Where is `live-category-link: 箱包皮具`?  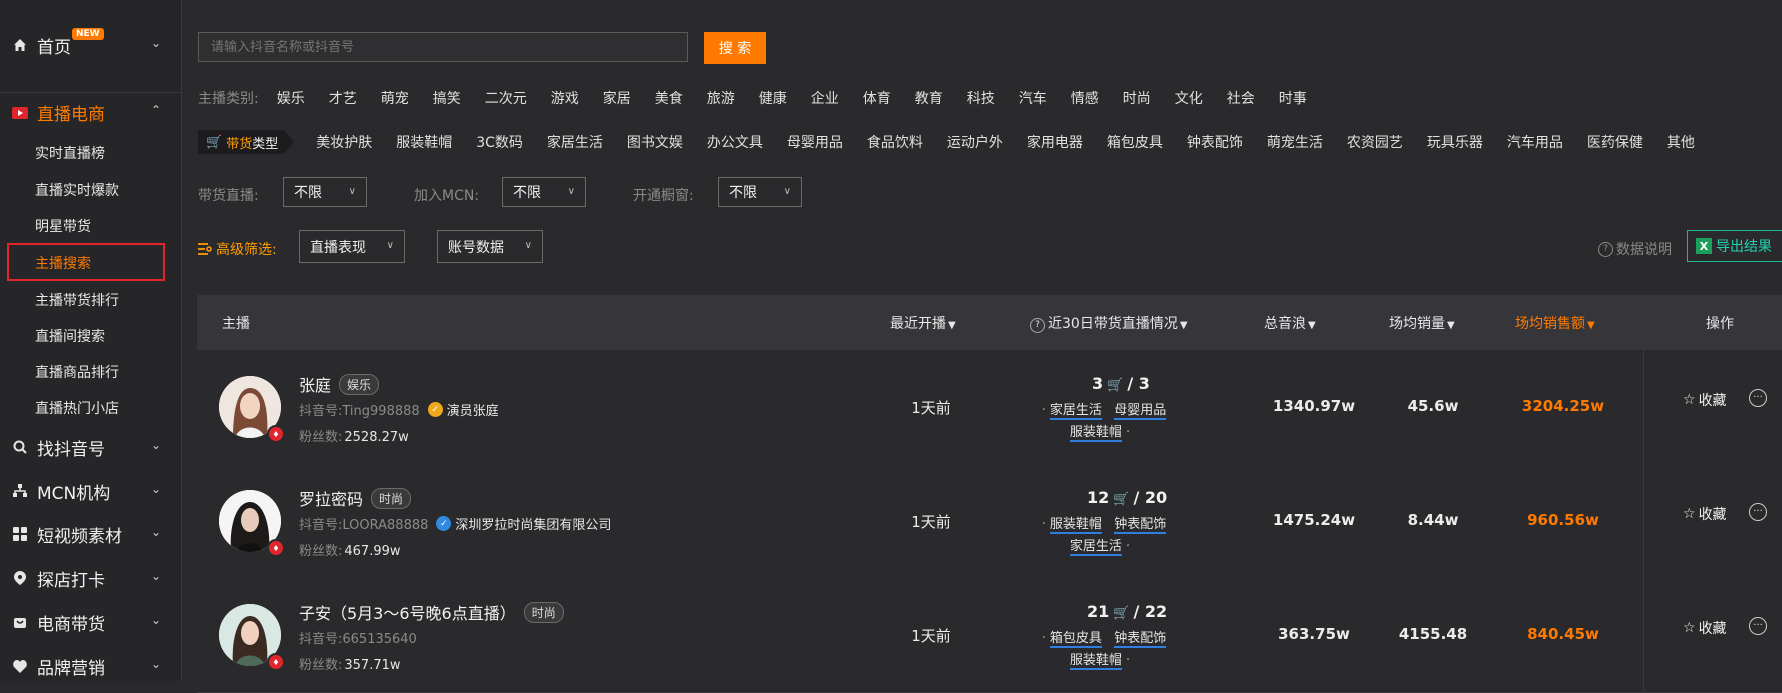 live-category-link: 箱包皮具 is located at coordinates (1075, 639).